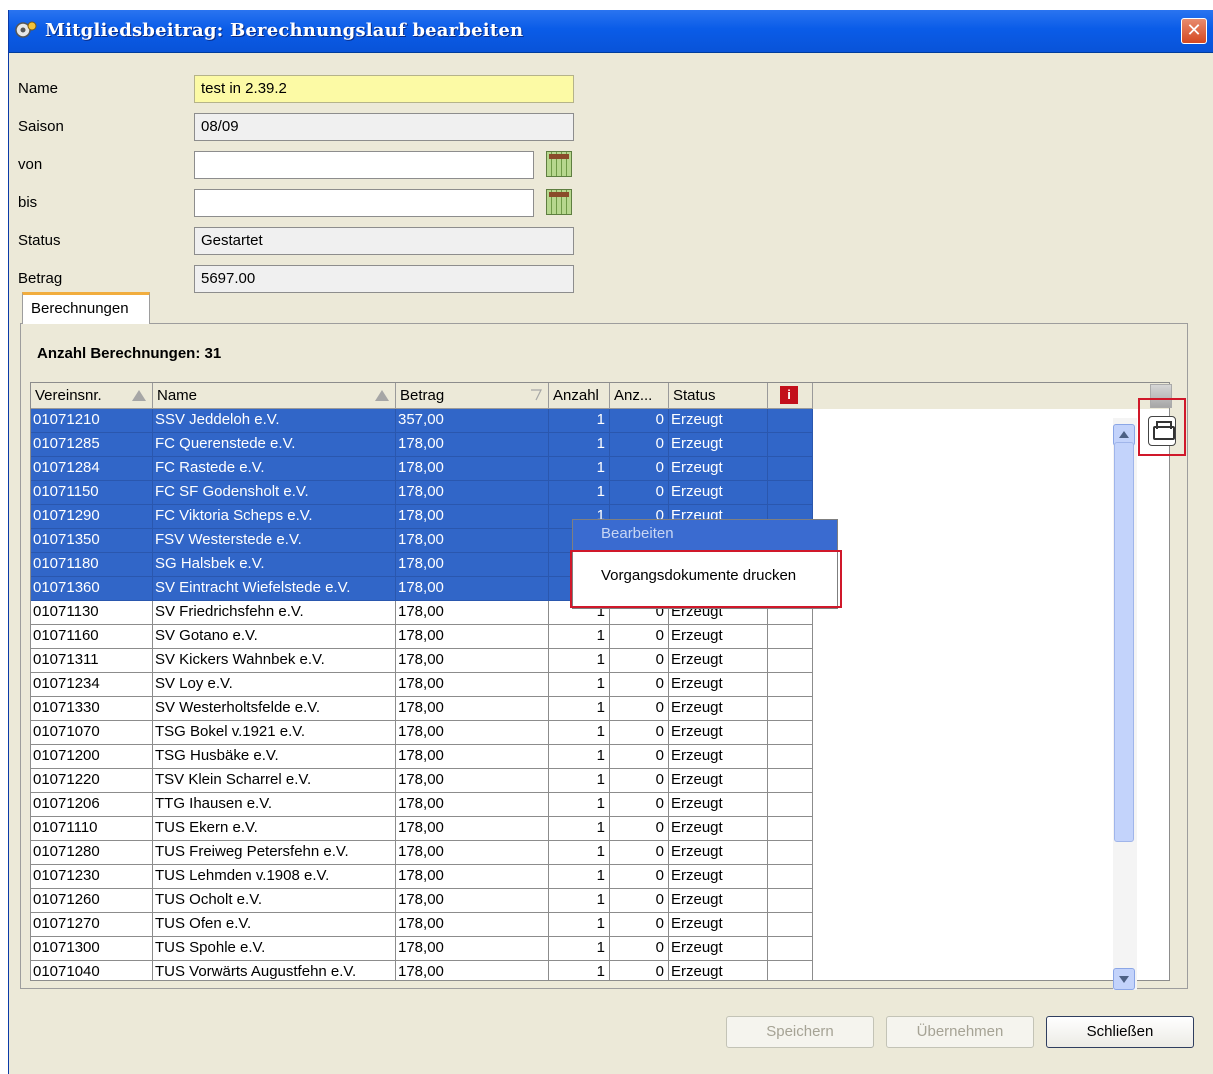 This screenshot has width=1213, height=1074. I want to click on table-cell-nr: 01071260, so click(92, 901).